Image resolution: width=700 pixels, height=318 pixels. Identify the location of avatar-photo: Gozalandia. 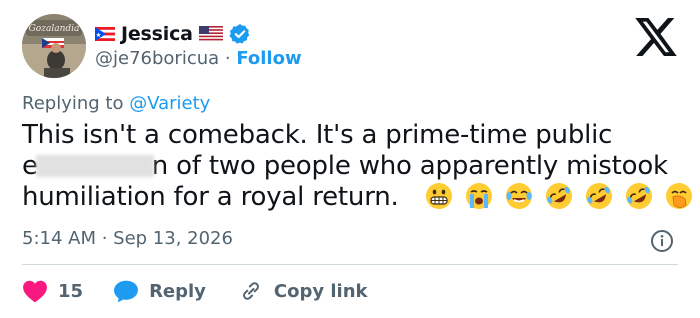
(54, 46).